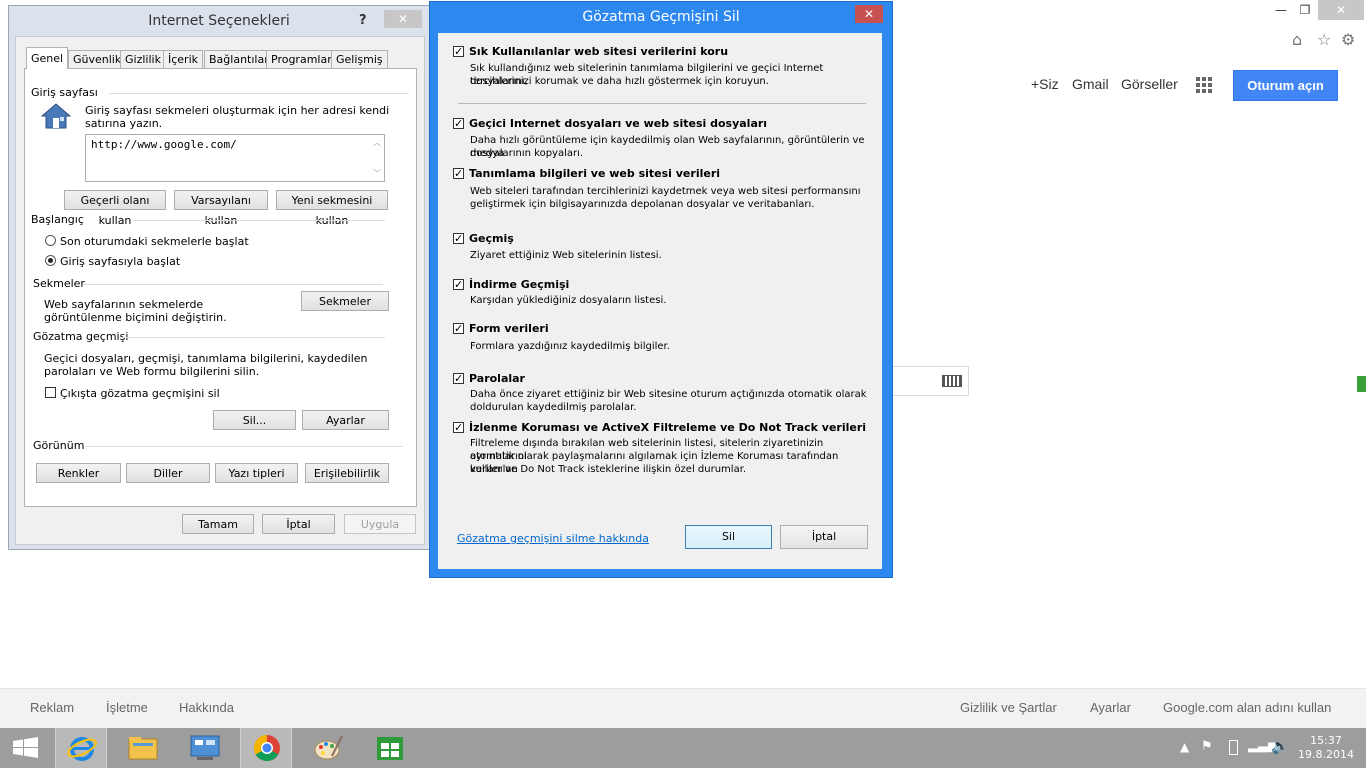 The width and height of the screenshot is (1366, 771). I want to click on languages-button: Diller, so click(168, 473).